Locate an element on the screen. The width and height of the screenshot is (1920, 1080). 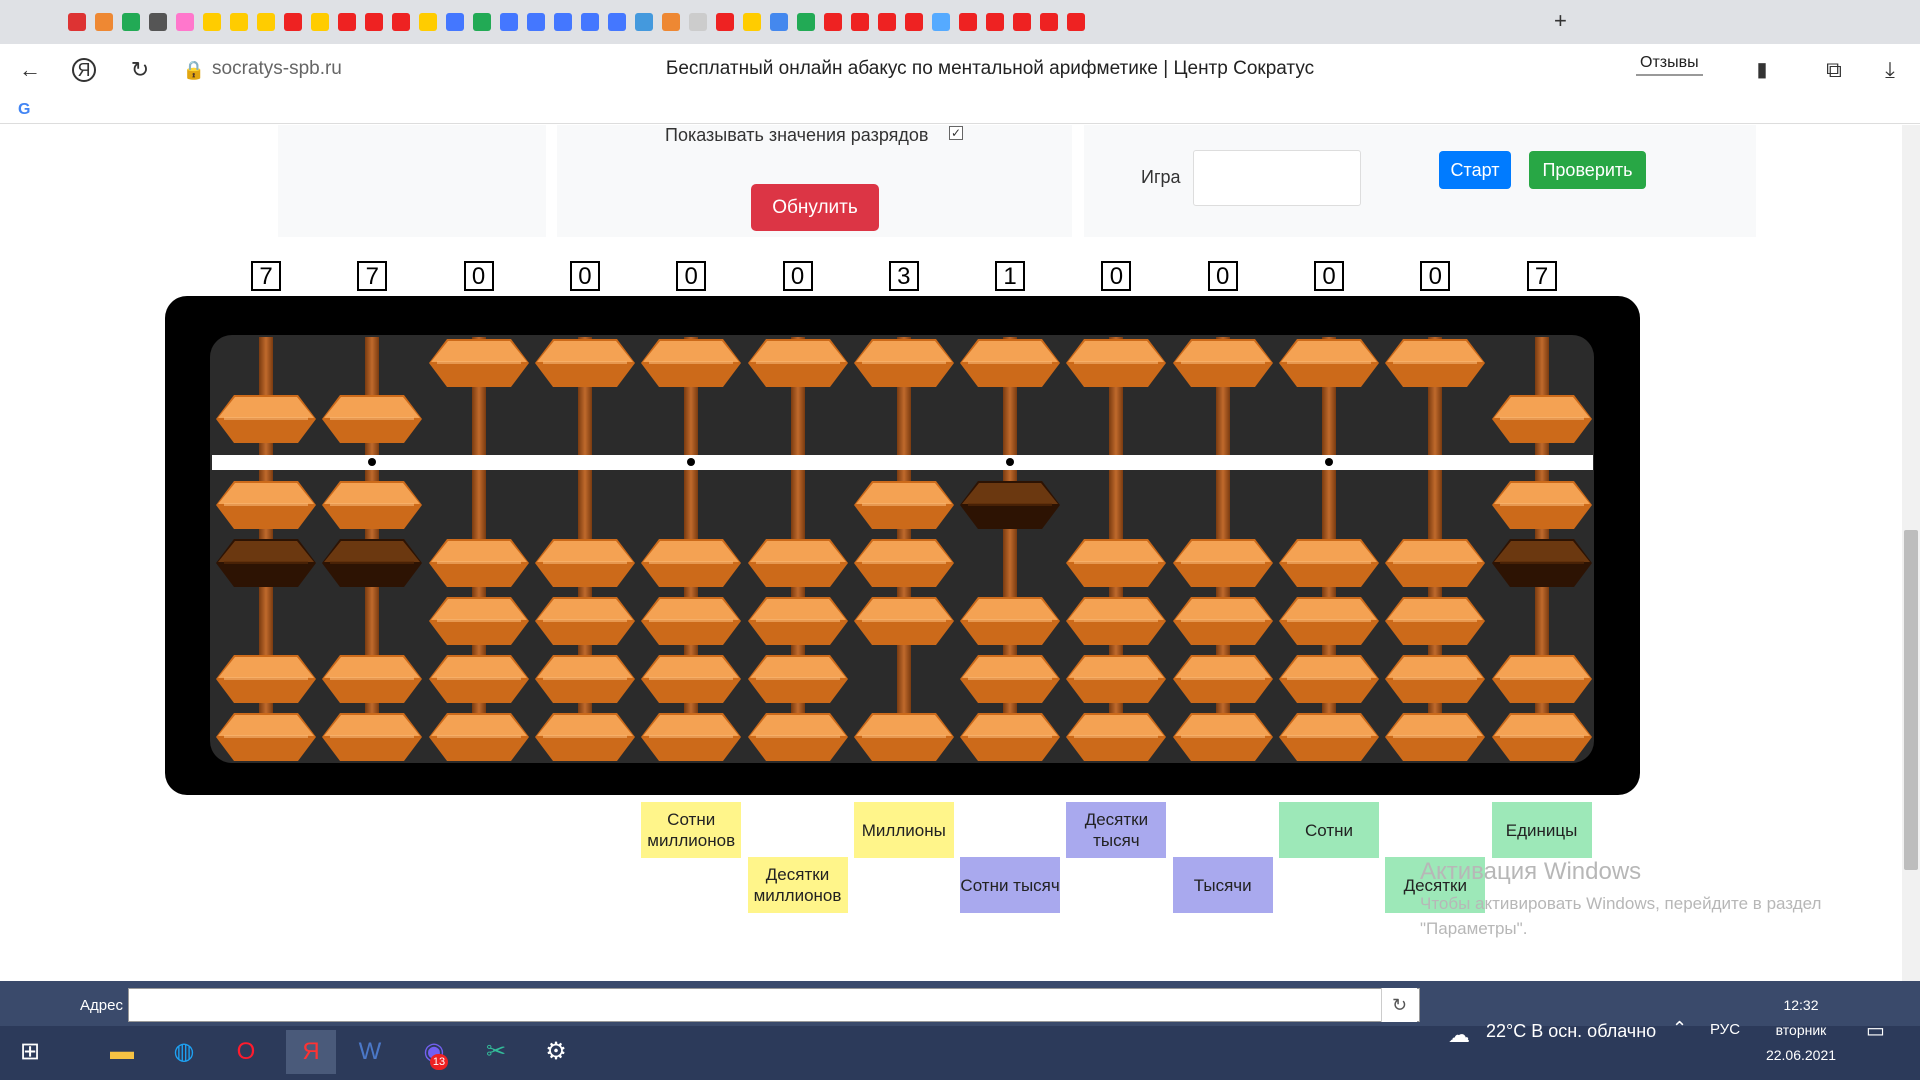
windows-start-icon: ⊞ is located at coordinates (30, 1052).